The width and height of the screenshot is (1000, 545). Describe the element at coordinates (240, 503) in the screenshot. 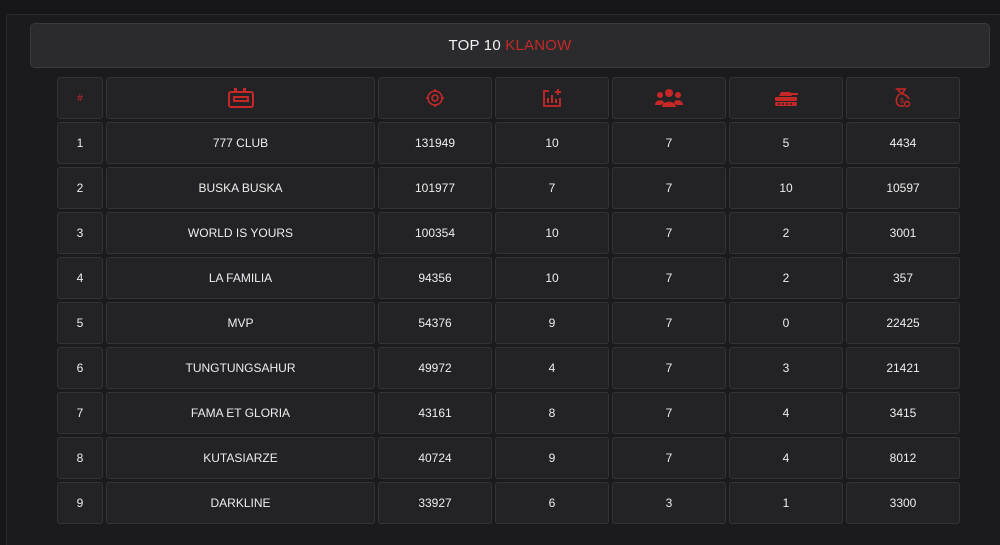

I see `cell-clan-name: DARKLINE` at that location.